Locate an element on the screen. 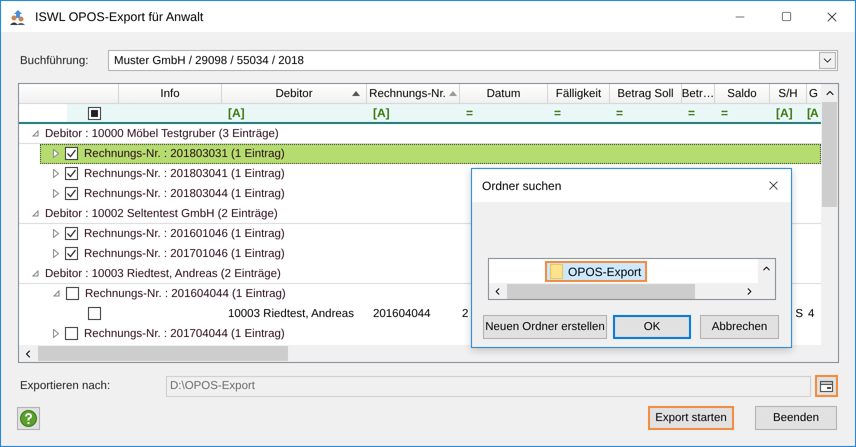 This screenshot has height=447, width=856. dialog-title: Ordner suchen is located at coordinates (522, 185).